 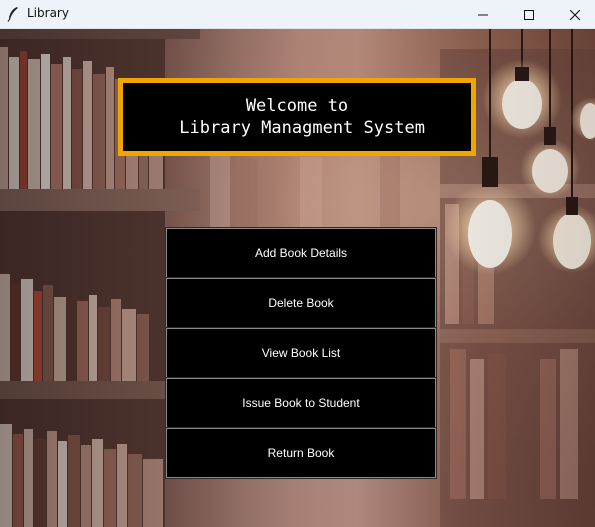 What do you see at coordinates (297, 117) in the screenshot?
I see `welcome-header: Welcome to Library Managment System` at bounding box center [297, 117].